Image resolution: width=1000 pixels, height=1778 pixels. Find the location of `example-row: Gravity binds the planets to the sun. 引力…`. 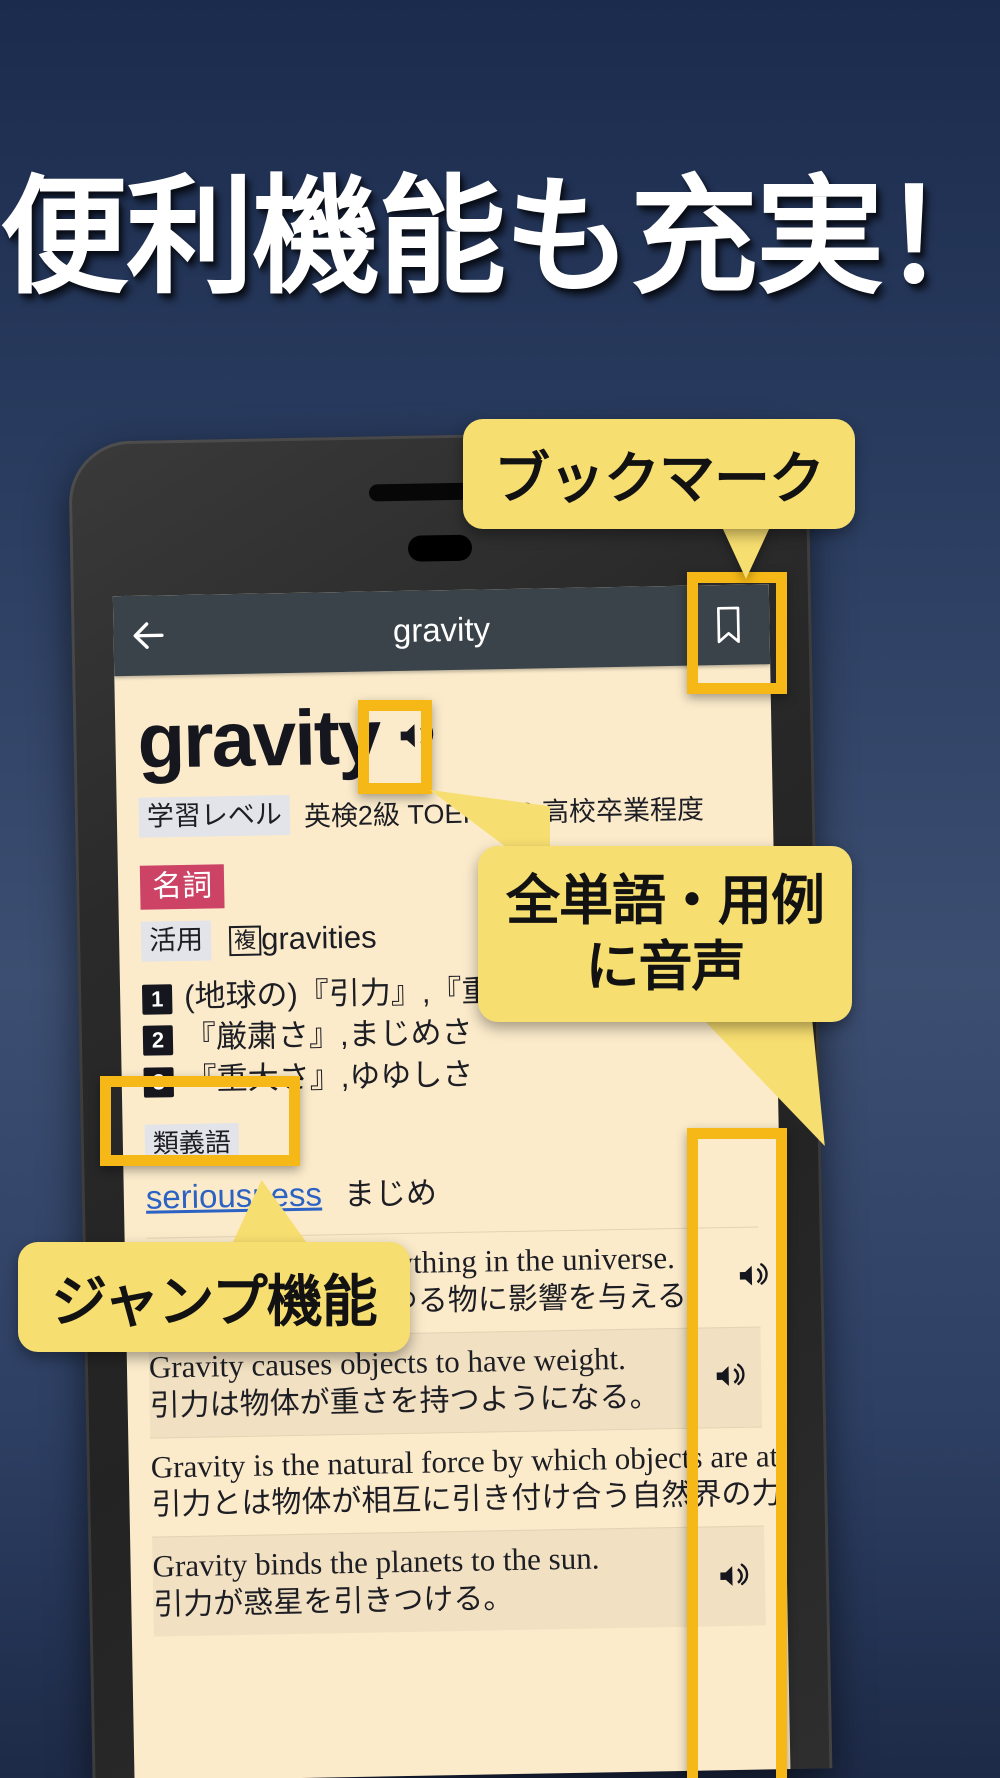

example-row: Gravity binds the planets to the sun. 引力… is located at coordinates (459, 1581).